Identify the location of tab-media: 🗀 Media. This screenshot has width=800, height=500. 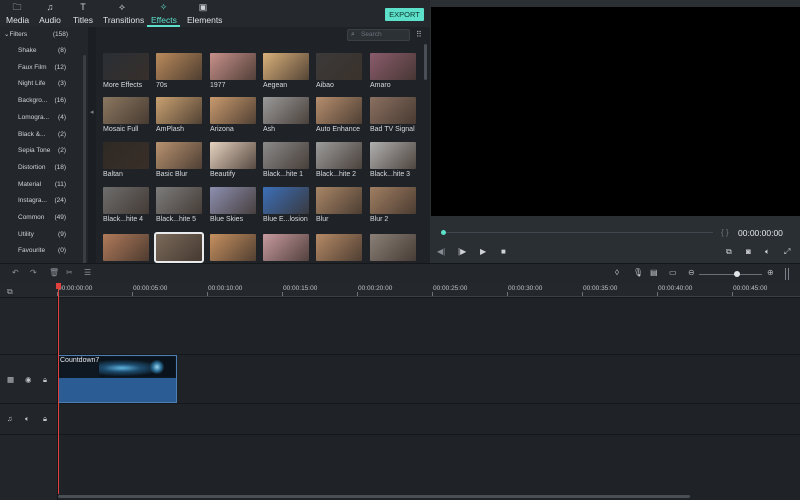
(17, 14).